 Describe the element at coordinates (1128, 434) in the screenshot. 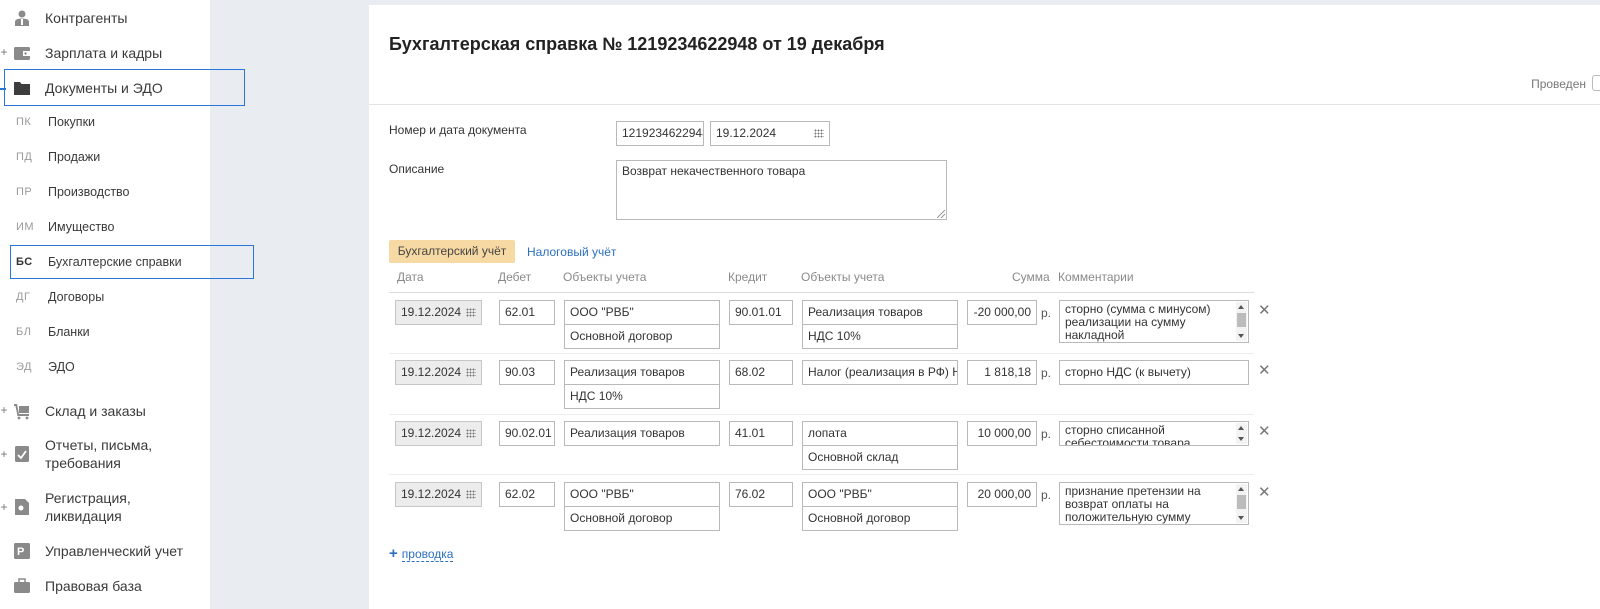

I see `comment-text: сторно списанной себестоимости товара` at that location.